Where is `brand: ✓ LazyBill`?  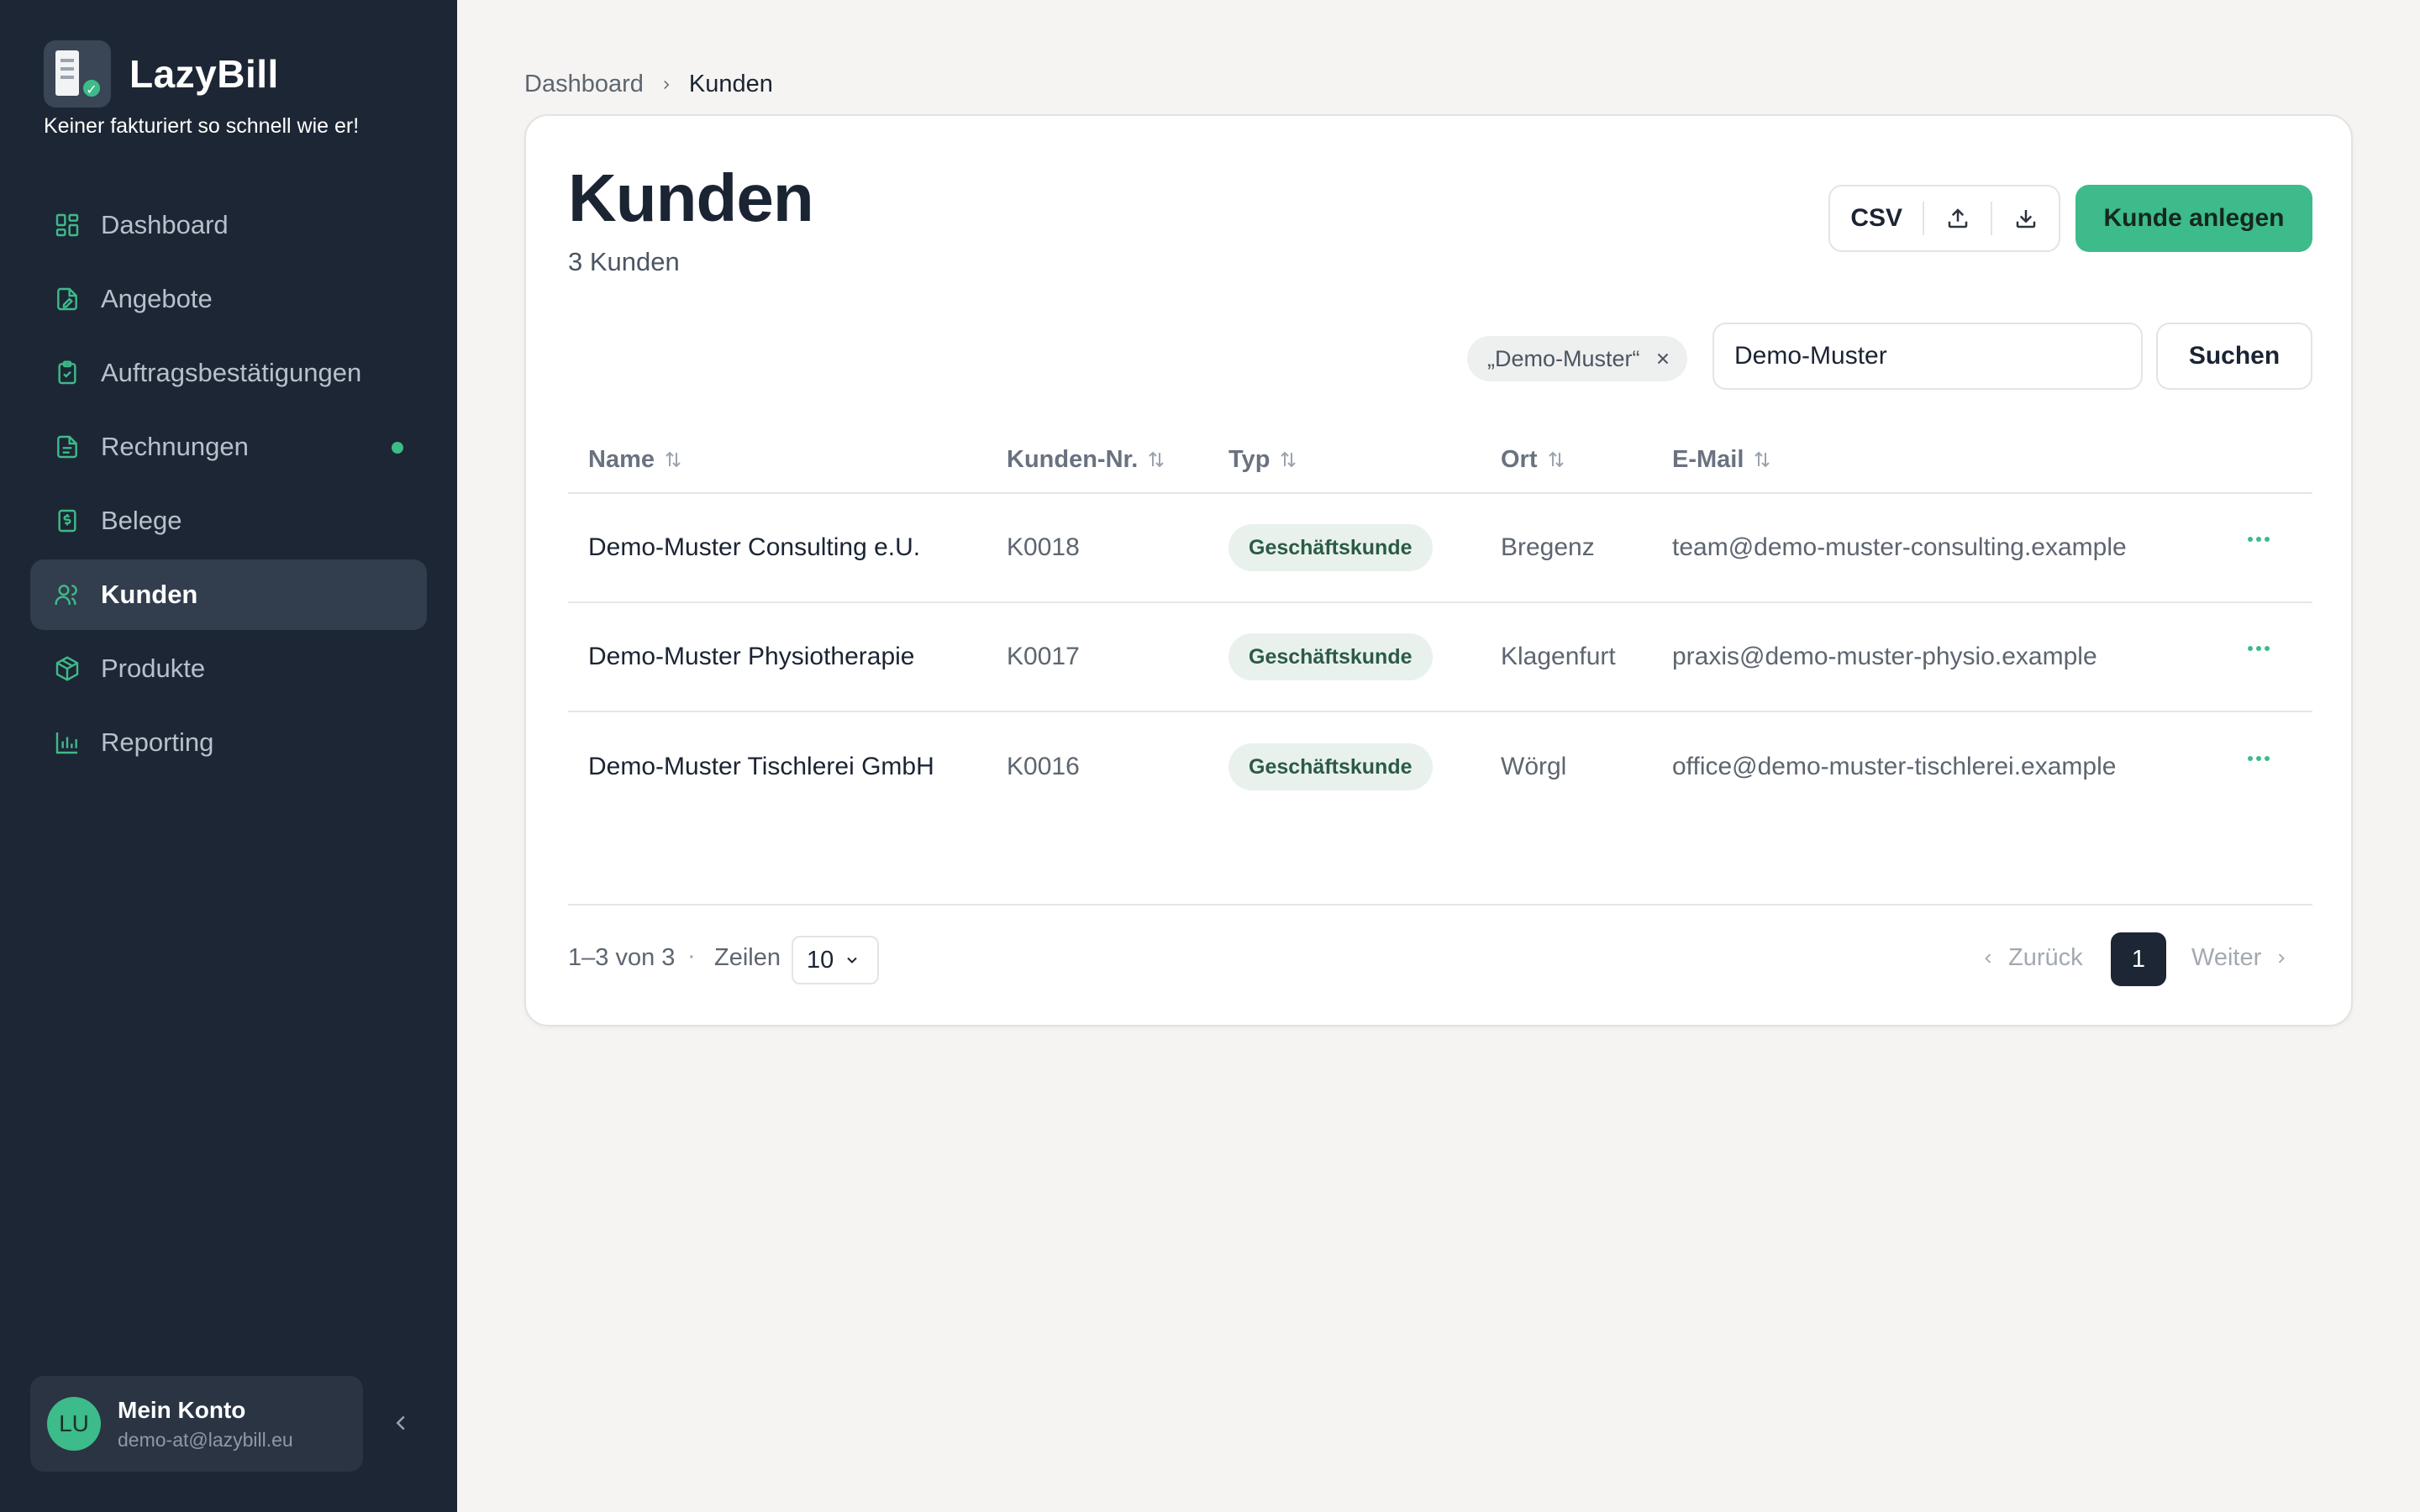 brand: ✓ LazyBill is located at coordinates (161, 74).